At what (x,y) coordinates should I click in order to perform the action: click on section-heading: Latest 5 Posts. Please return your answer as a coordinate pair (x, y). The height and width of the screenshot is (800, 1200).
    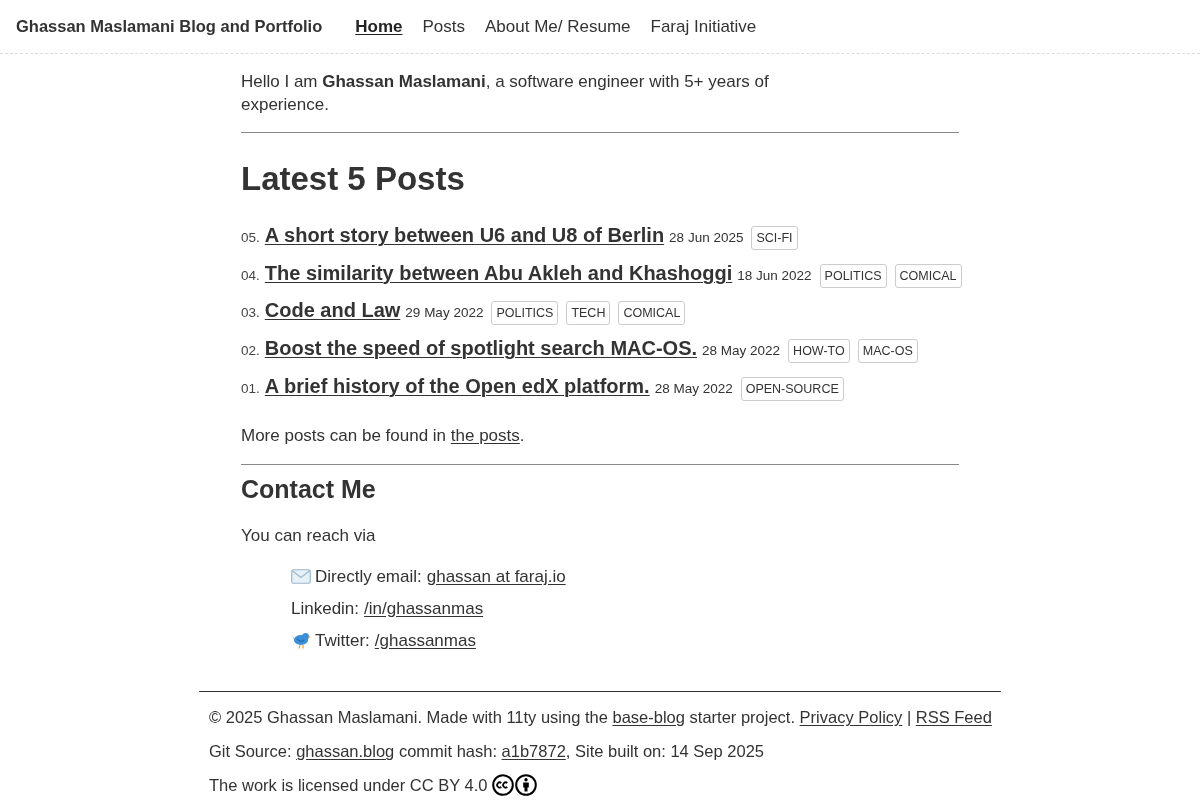
    Looking at the image, I should click on (353, 179).